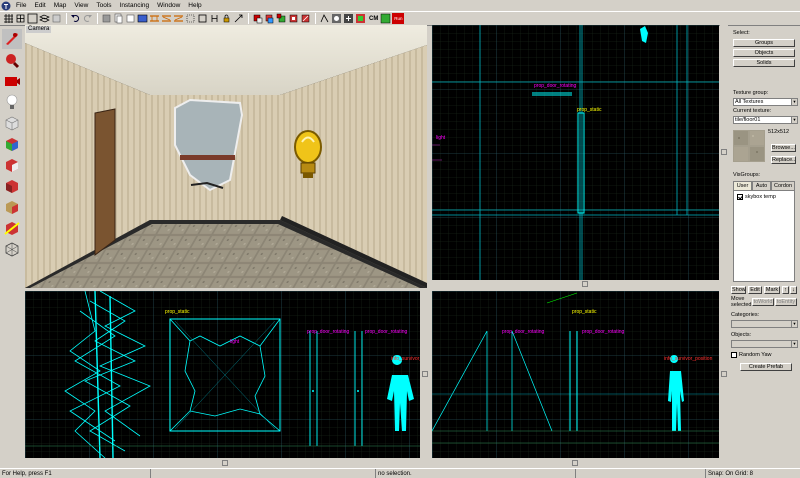 This screenshot has width=800, height=478. Describe the element at coordinates (12, 81) in the screenshot. I see `camera-tool-icon` at that location.